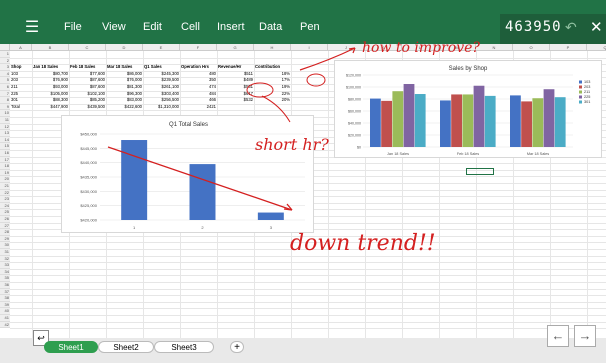 This screenshot has height=363, width=606. I want to click on table-cell: $617, so click(235, 94).